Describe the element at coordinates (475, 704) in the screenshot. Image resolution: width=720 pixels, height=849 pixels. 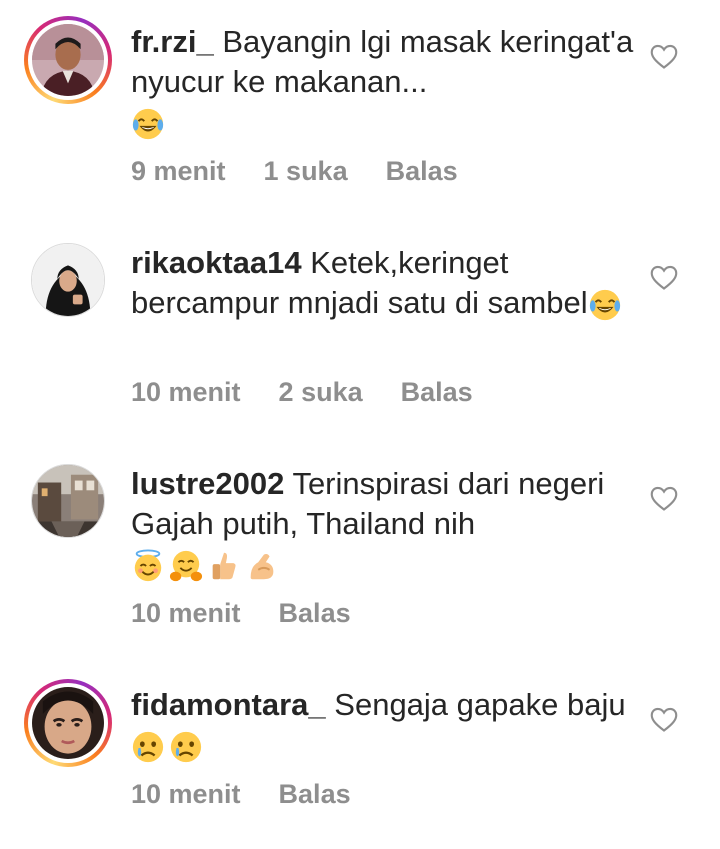
I see `comment-body: Sengaja gapake baju` at that location.